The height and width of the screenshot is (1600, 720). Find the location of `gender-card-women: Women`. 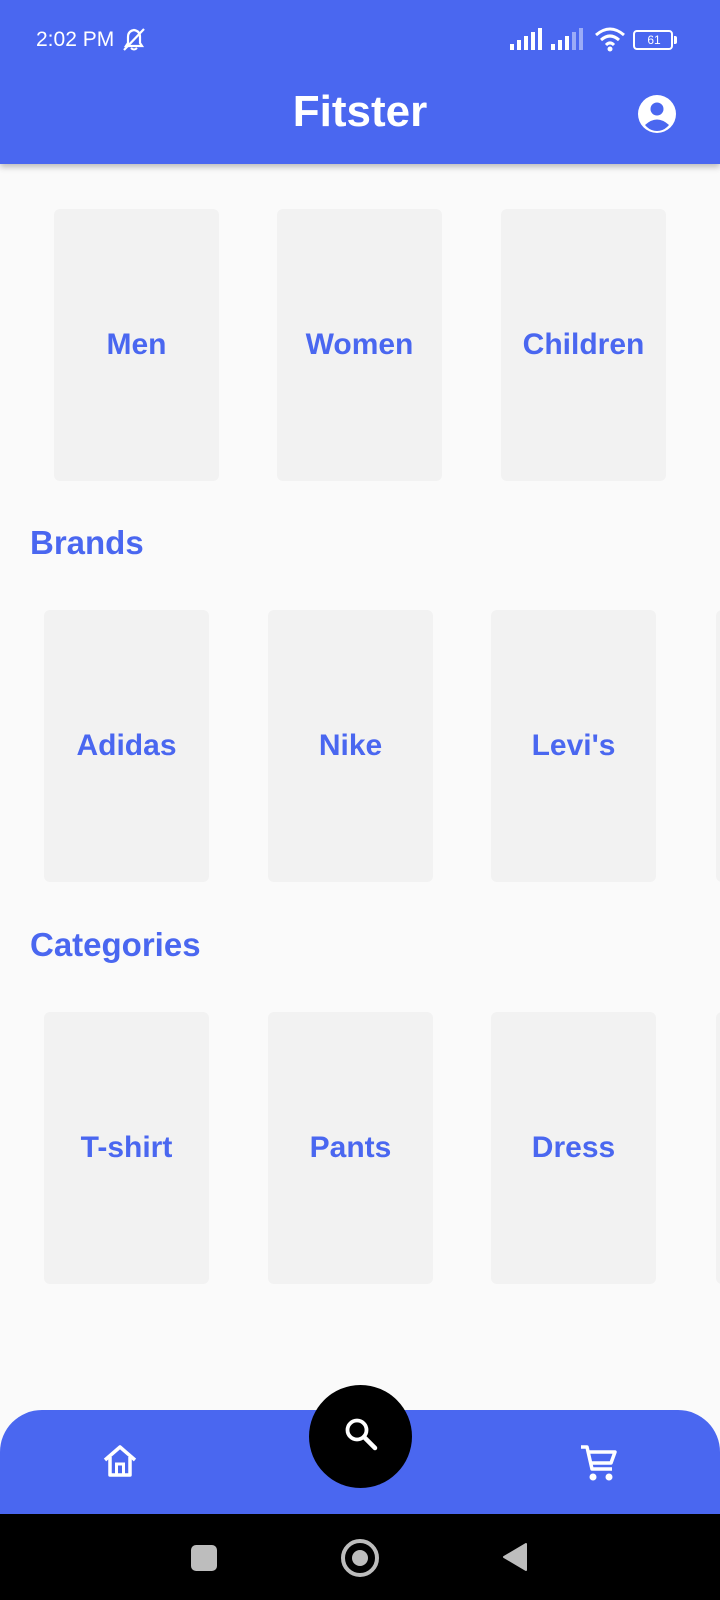

gender-card-women: Women is located at coordinates (359, 345).